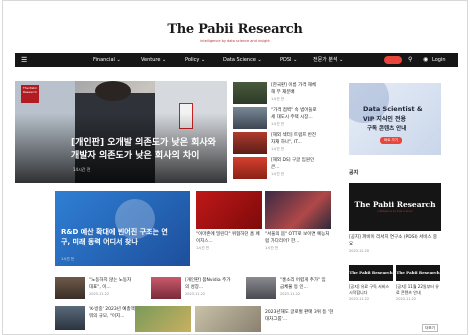  Describe the element at coordinates (425, 60) in the screenshot. I see `user-icon: ◉` at that location.